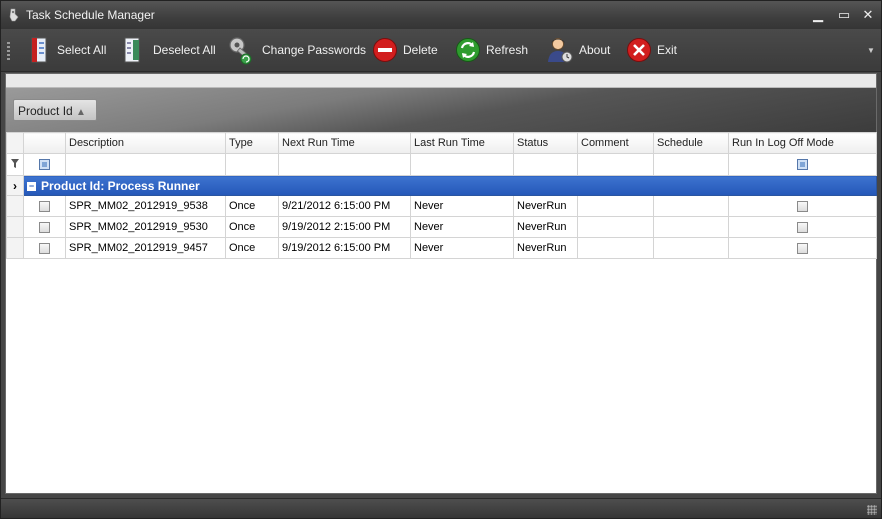  I want to click on app-icon, so click(14, 15).